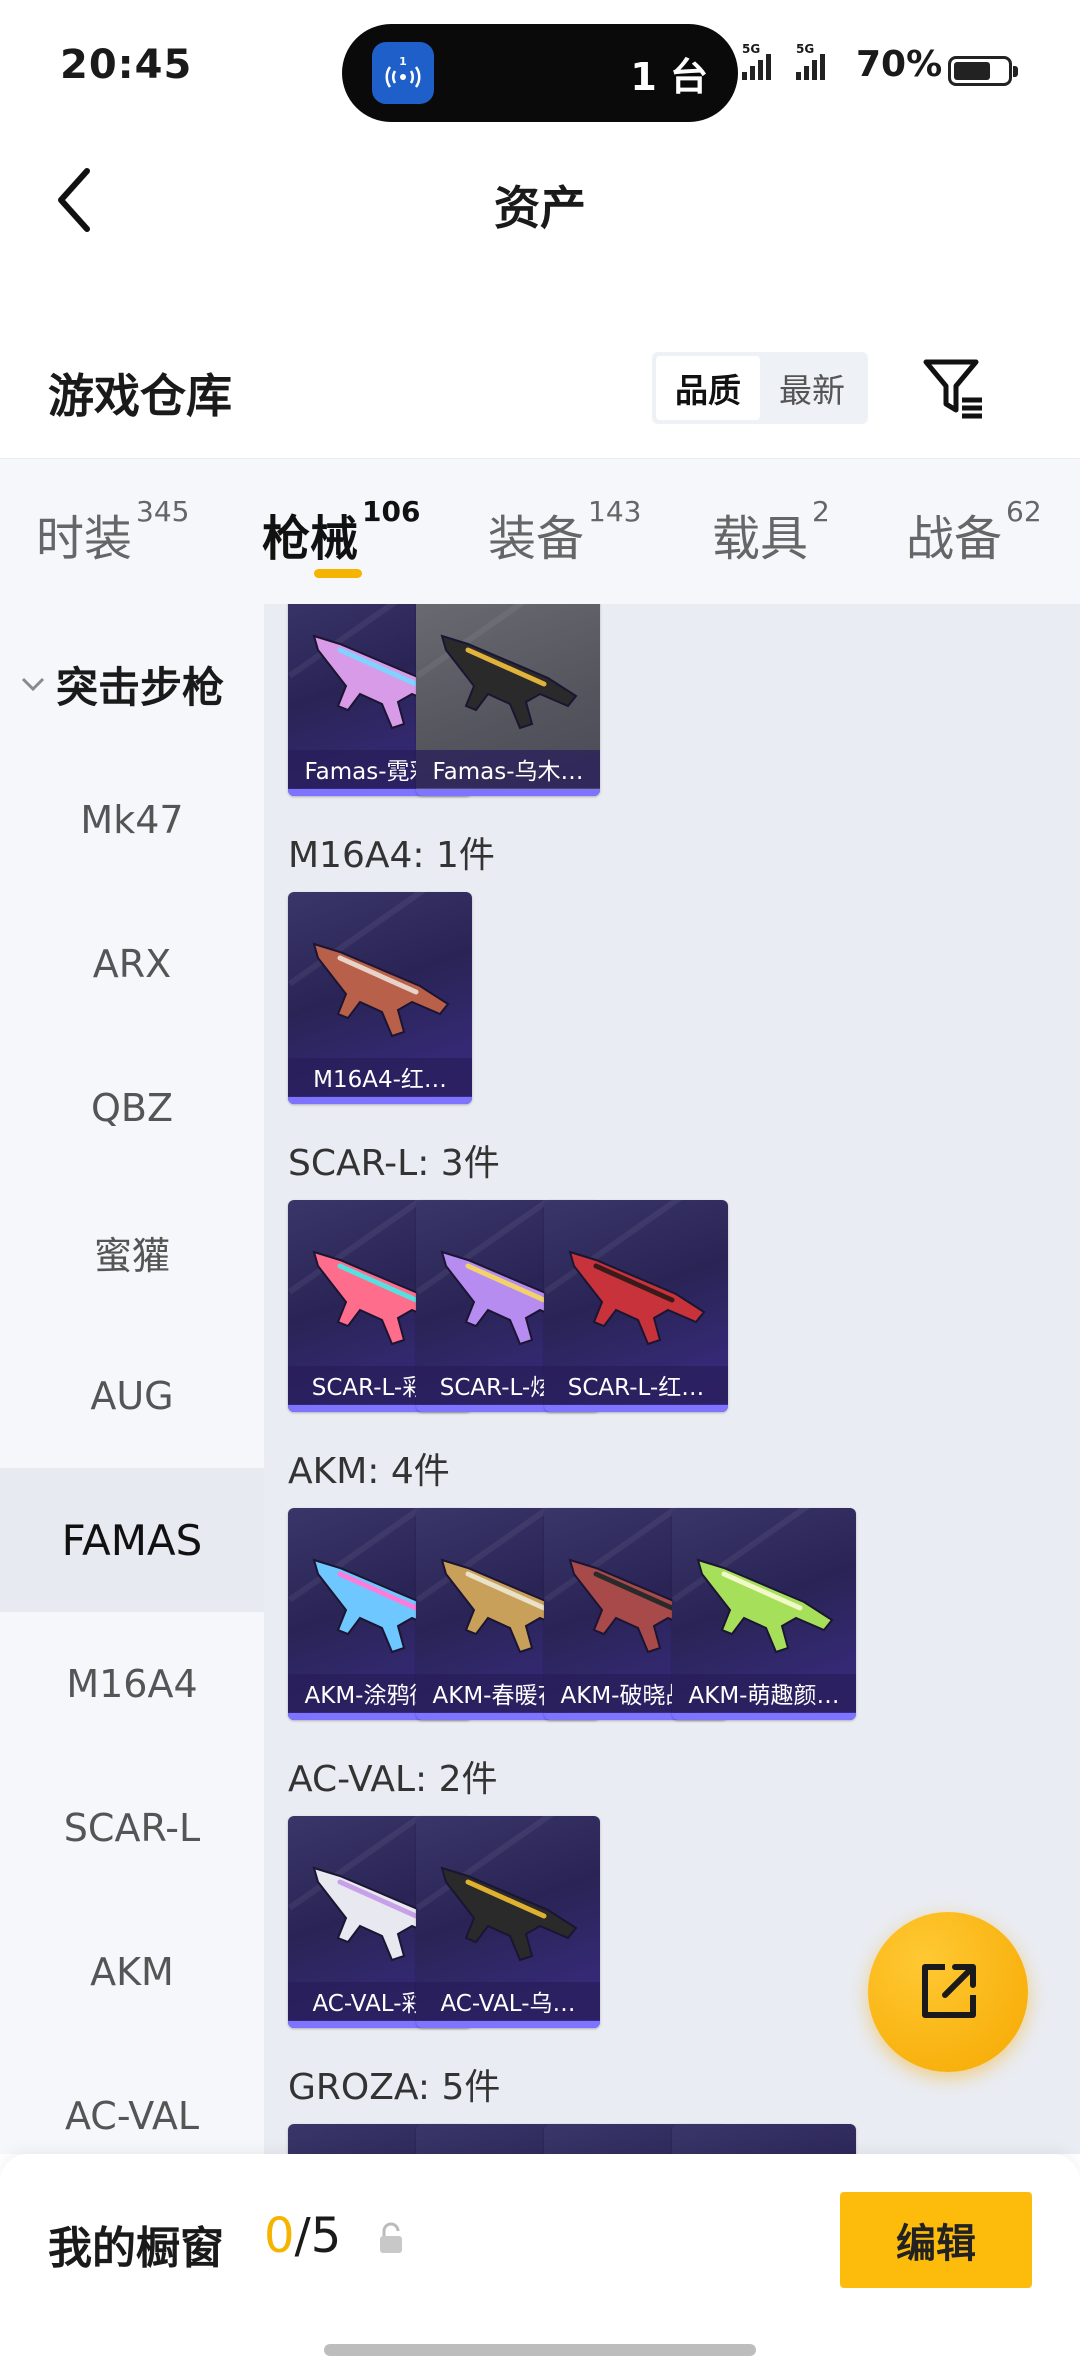  What do you see at coordinates (669, 77) in the screenshot?
I see `connected-devices-count: 1 台` at bounding box center [669, 77].